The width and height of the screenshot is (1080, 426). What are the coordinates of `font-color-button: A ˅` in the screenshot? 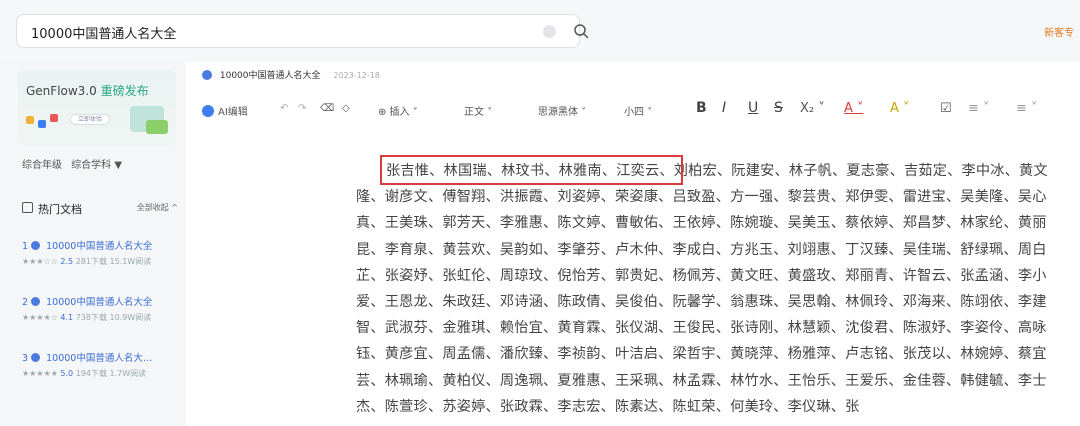 It's located at (854, 108).